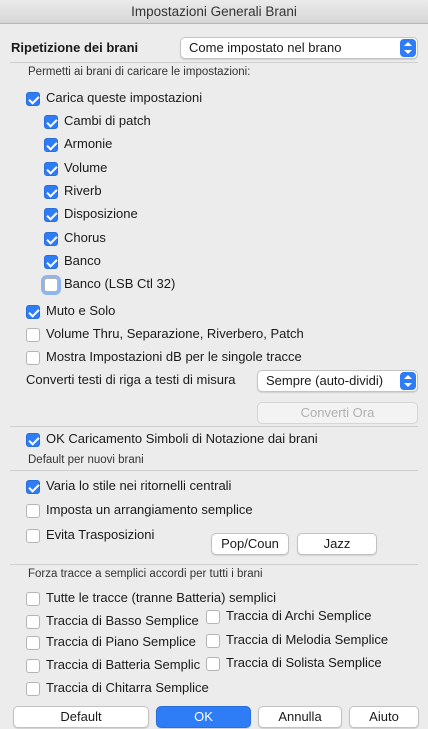  I want to click on load-settings-divider, so click(214, 62).